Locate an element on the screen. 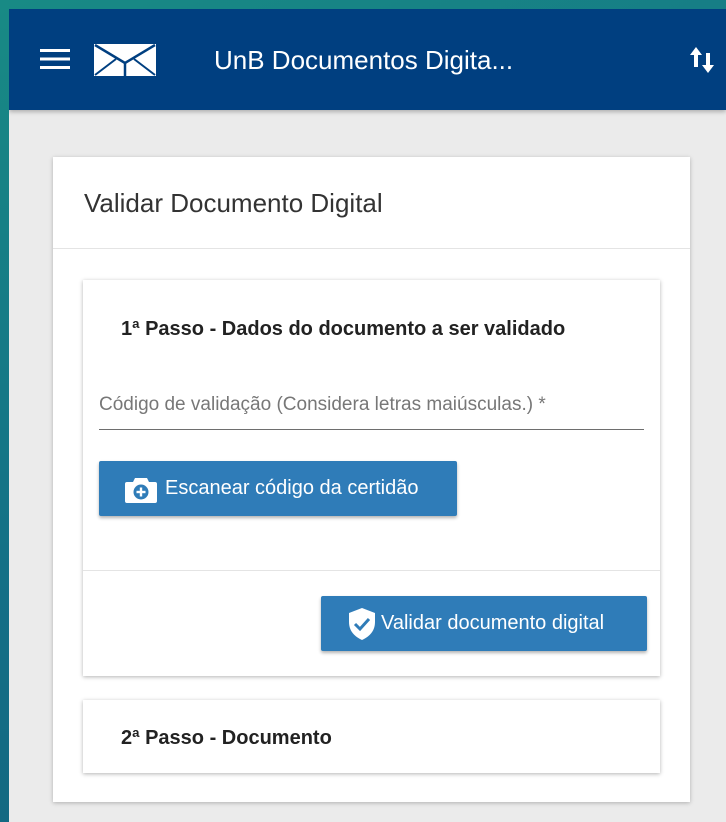 Image resolution: width=726 pixels, height=822 pixels. validation-code-field is located at coordinates (371, 407).